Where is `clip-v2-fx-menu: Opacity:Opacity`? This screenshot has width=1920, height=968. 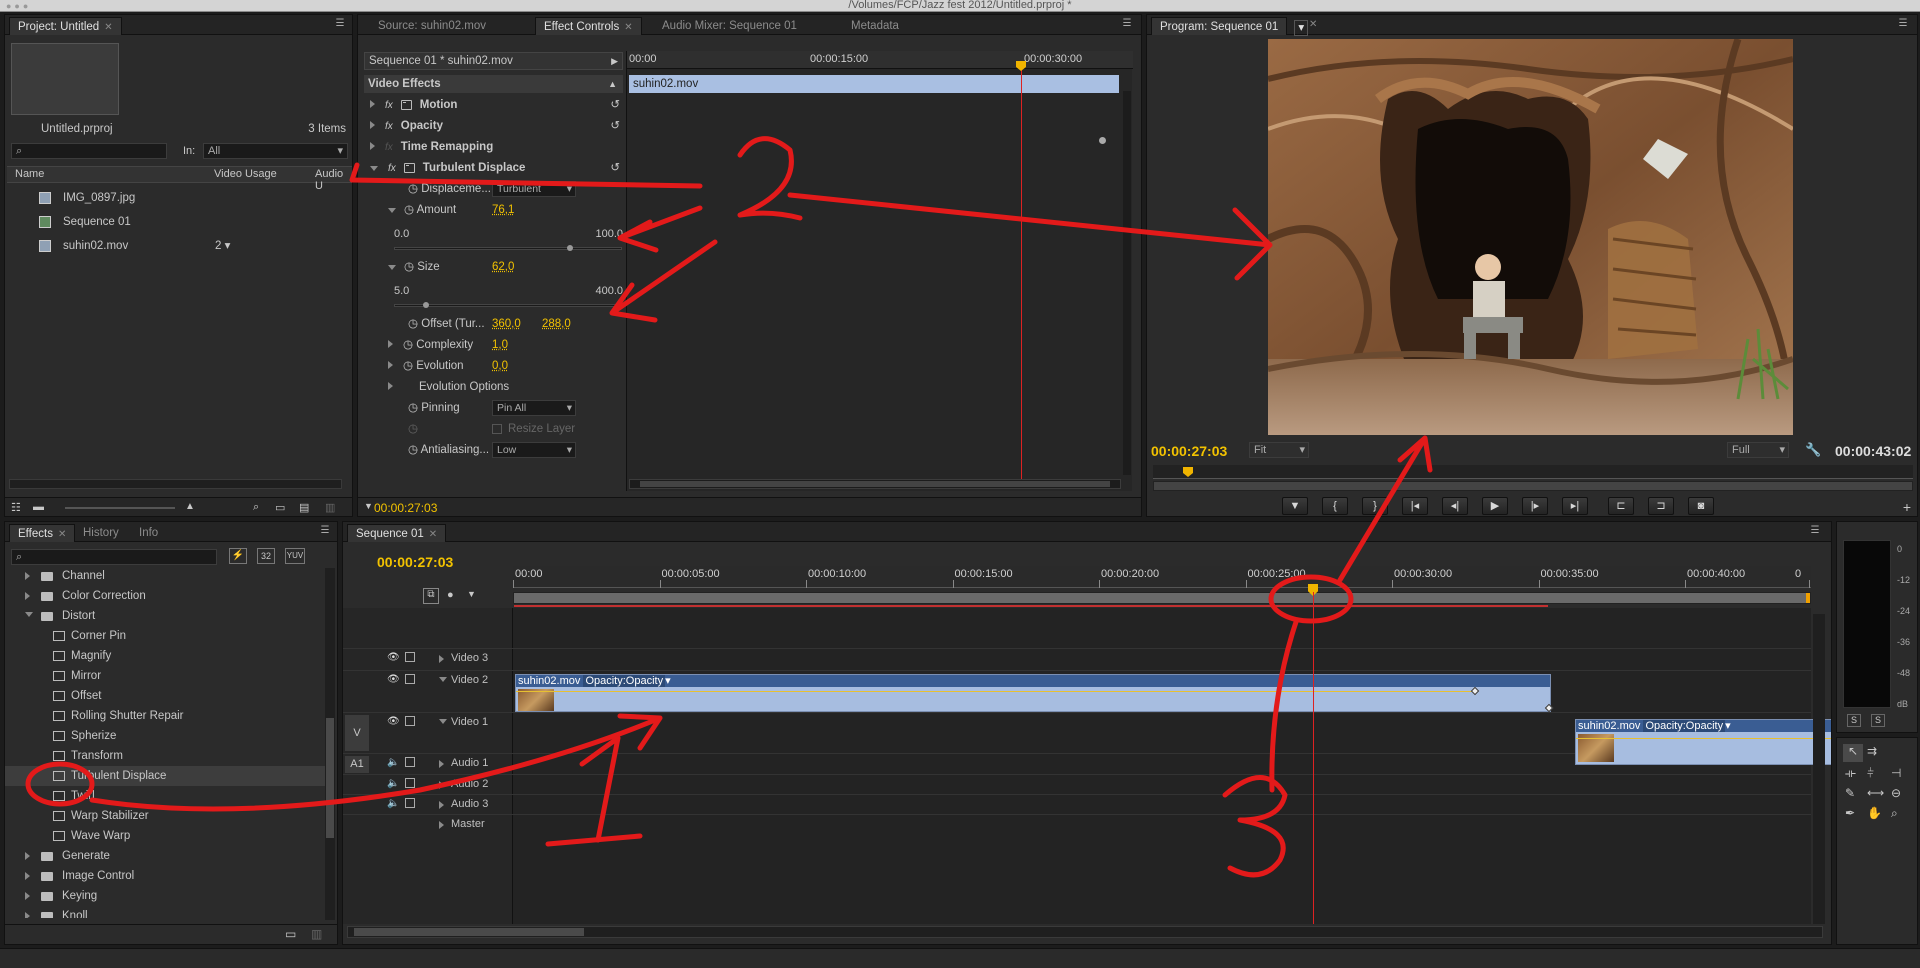 clip-v2-fx-menu: Opacity:Opacity is located at coordinates (624, 681).